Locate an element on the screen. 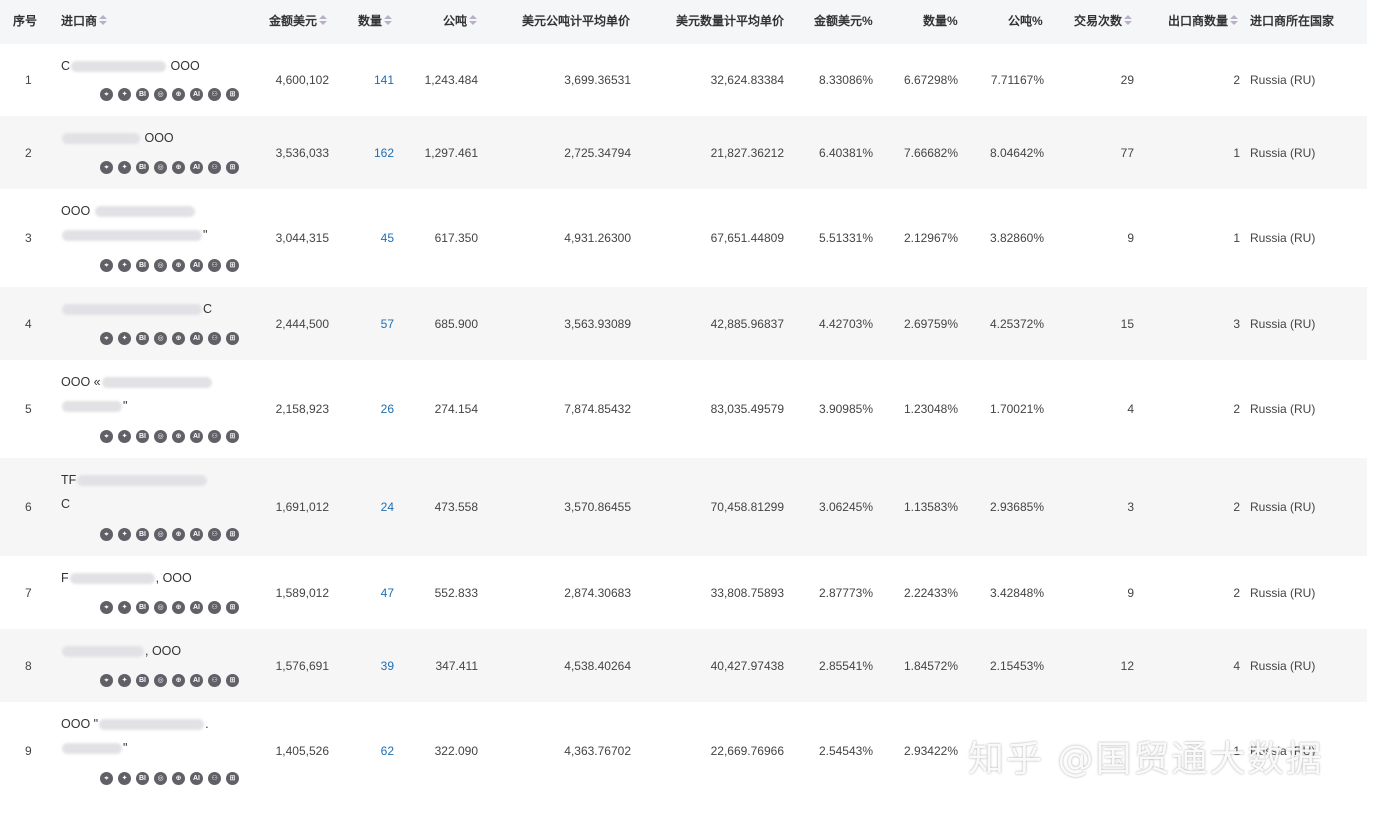 The width and height of the screenshot is (1381, 813). importer-cell: OOO is located at coordinates (161, 138).